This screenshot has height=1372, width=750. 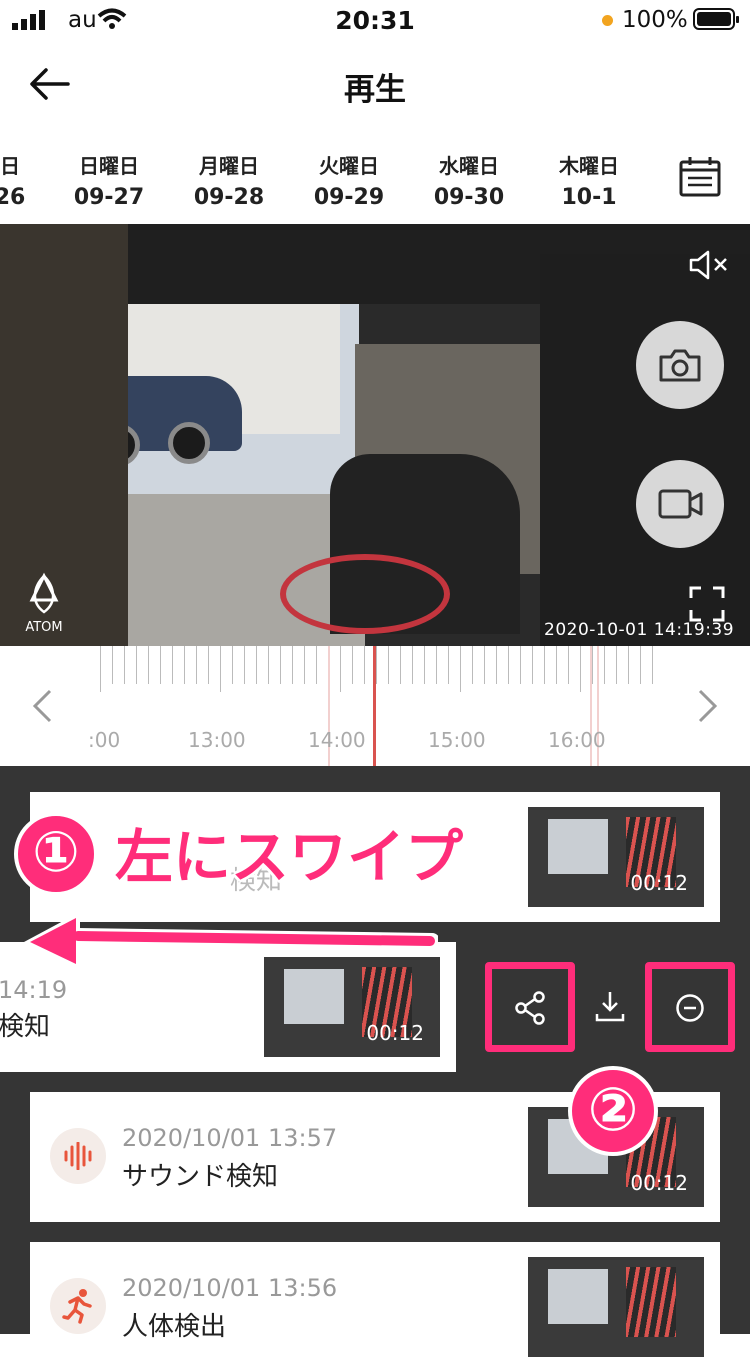 I want to click on sound-wave-glyph, so click(x=78, y=1156).